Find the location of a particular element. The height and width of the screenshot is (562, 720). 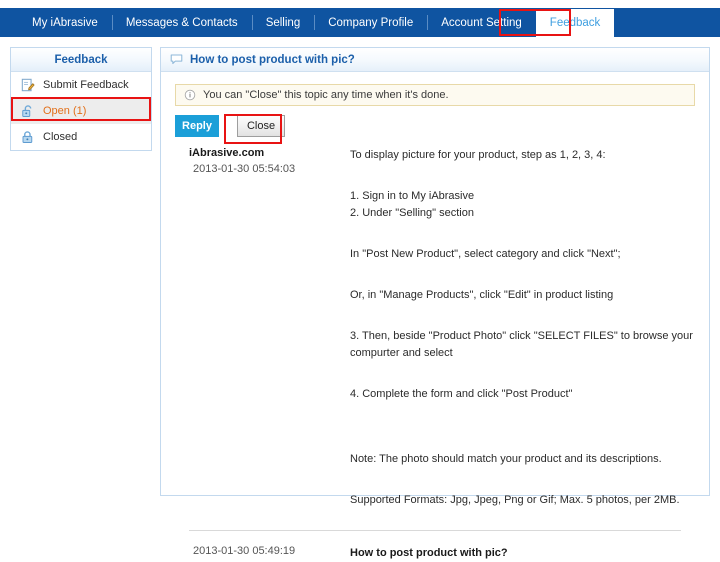

post-author: iAbrasive.com is located at coordinates (227, 153).